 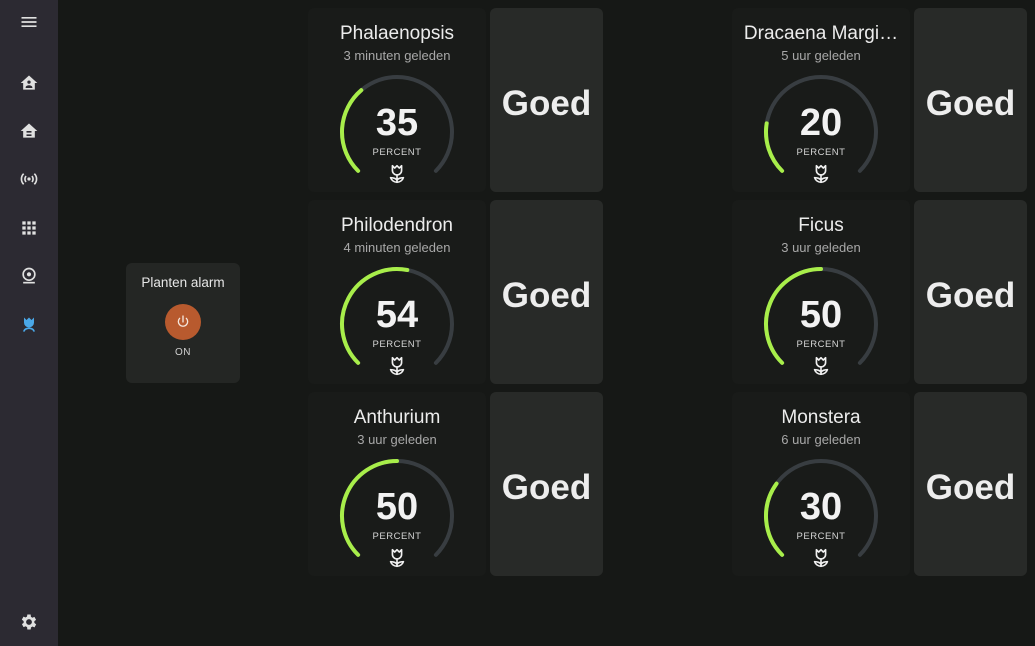 I want to click on menu-button, so click(x=29, y=22).